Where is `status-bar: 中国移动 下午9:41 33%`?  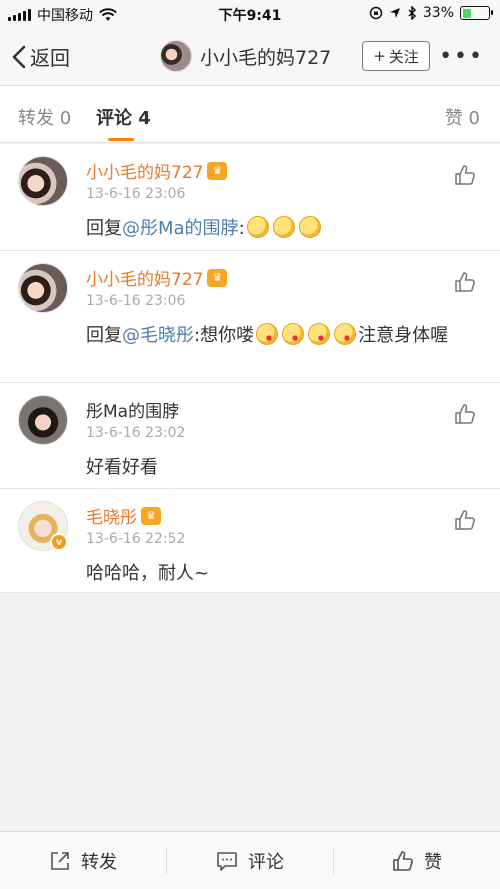
status-bar: 中国移动 下午9:41 33% is located at coordinates (250, 14).